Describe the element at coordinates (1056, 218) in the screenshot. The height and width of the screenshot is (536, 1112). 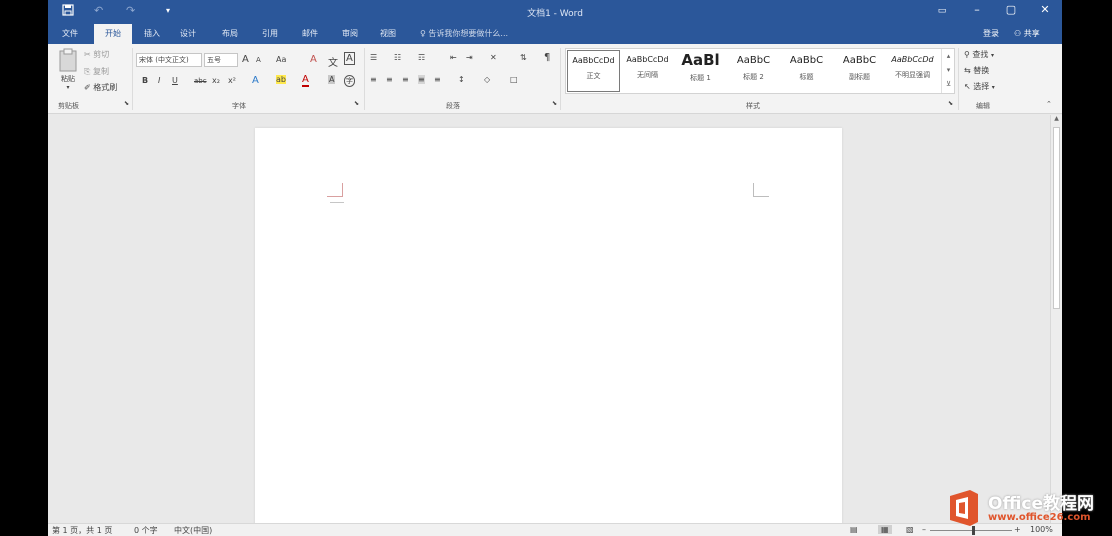
I see `scroll-thumb` at that location.